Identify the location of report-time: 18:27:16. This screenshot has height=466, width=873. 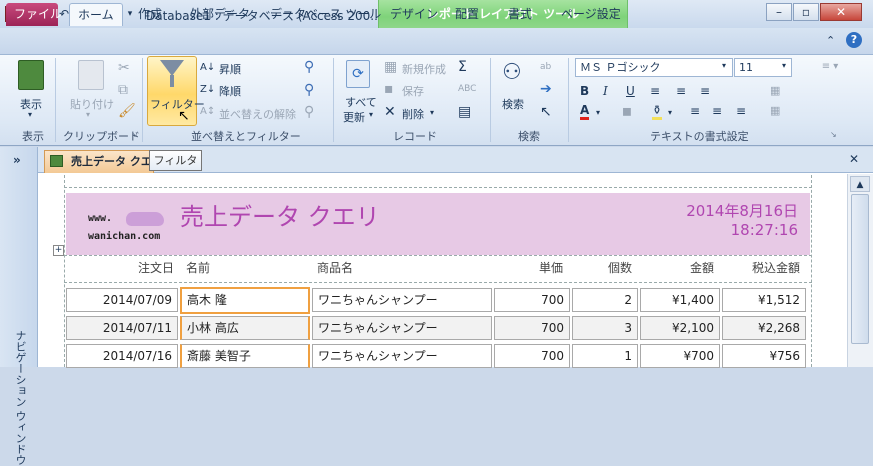
(719, 230).